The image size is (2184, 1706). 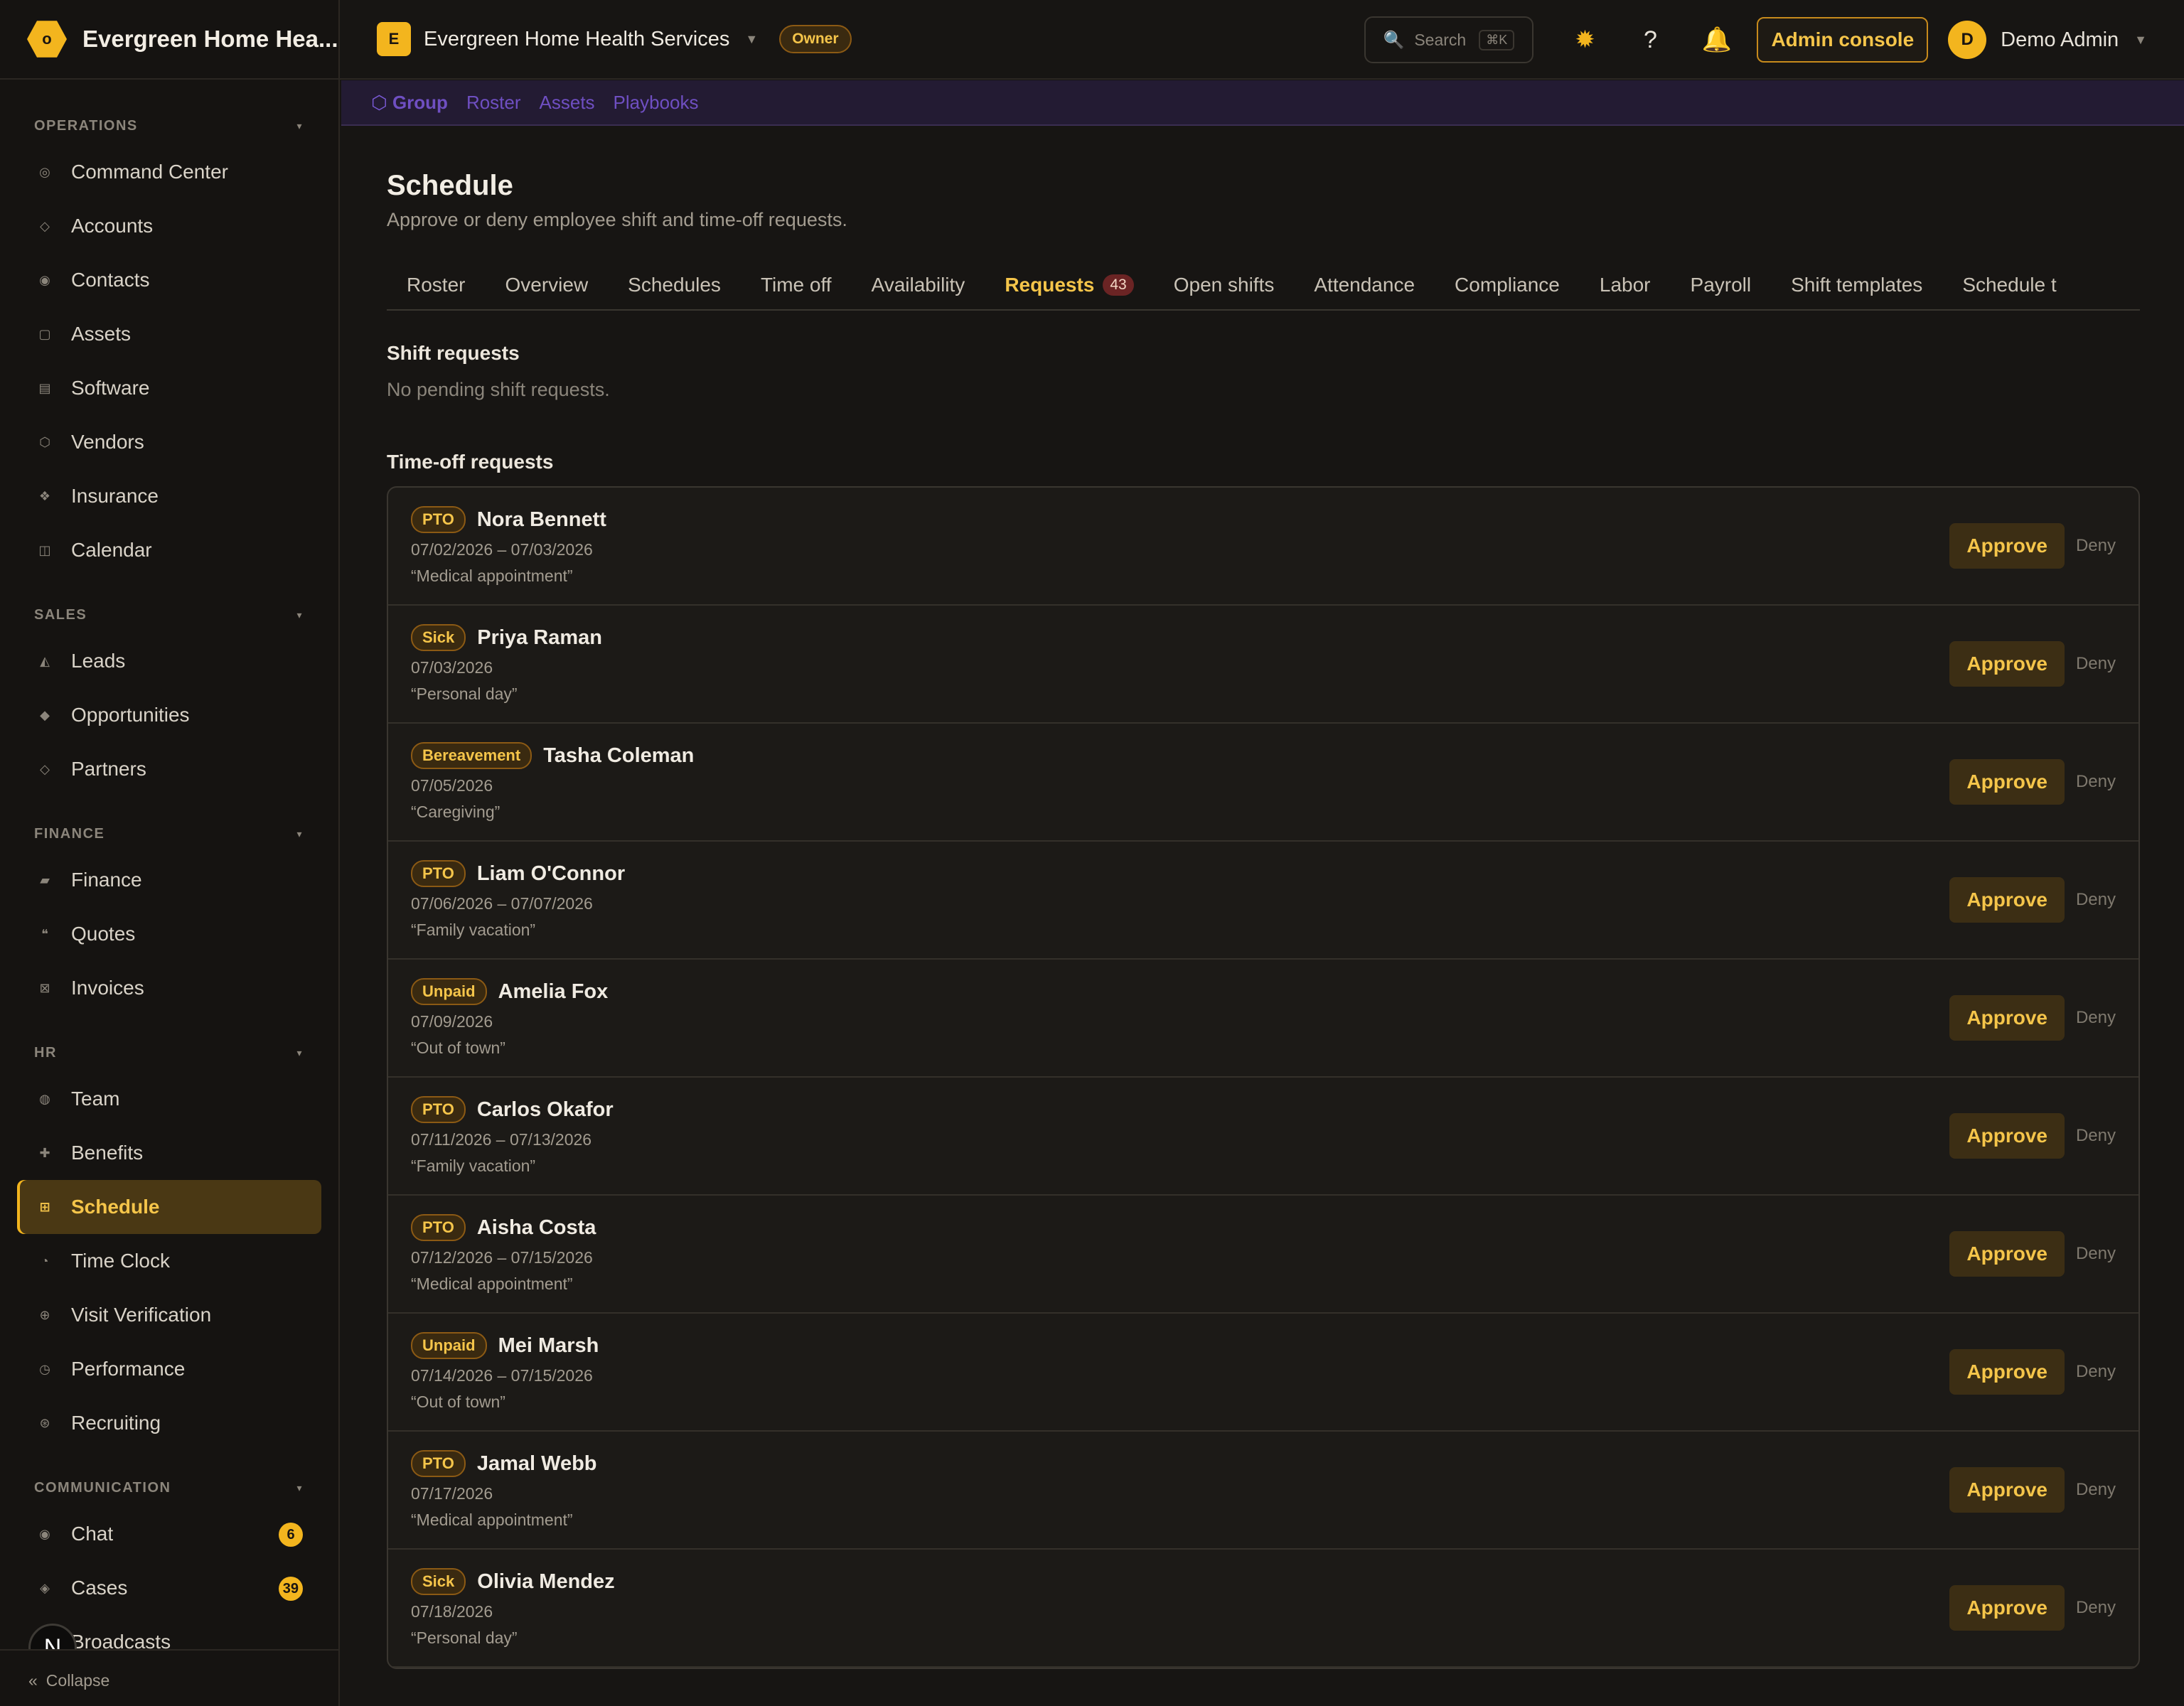 What do you see at coordinates (169, 880) in the screenshot?
I see `sidebar-item-finance: ▰ Finance` at bounding box center [169, 880].